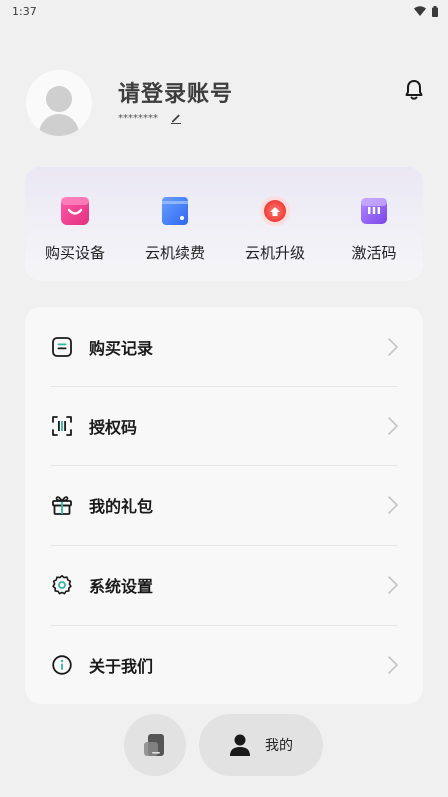 This screenshot has height=797, width=448. I want to click on nav-tab-cloud-phone, so click(155, 745).